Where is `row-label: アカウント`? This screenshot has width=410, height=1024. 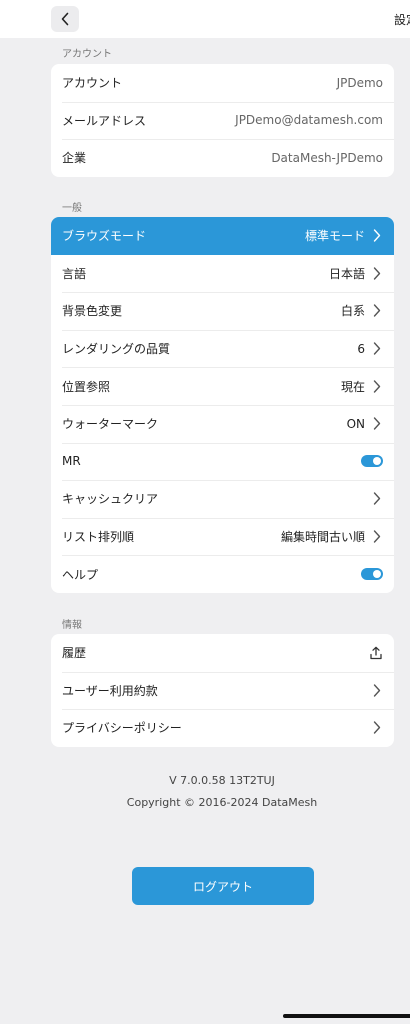 row-label: アカウント is located at coordinates (92, 83).